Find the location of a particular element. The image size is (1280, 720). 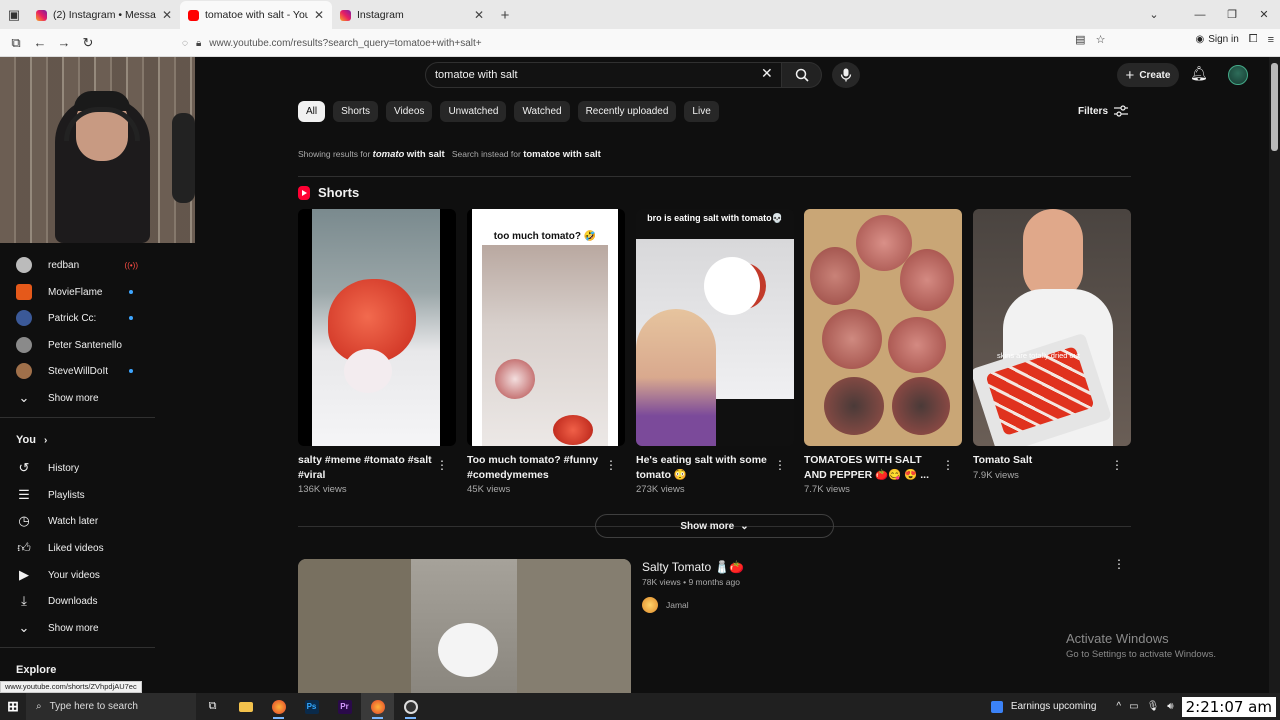

account-avatar is located at coordinates (1238, 75).